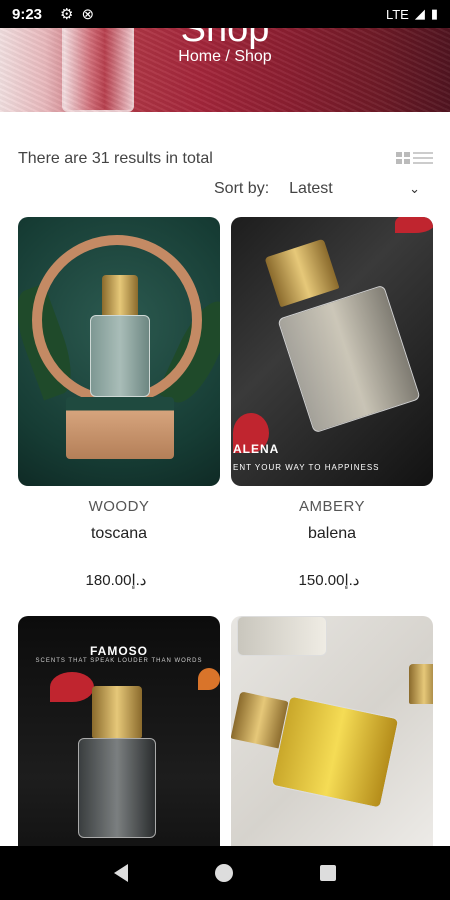  I want to click on product-price: د.إ180.00, so click(119, 580).